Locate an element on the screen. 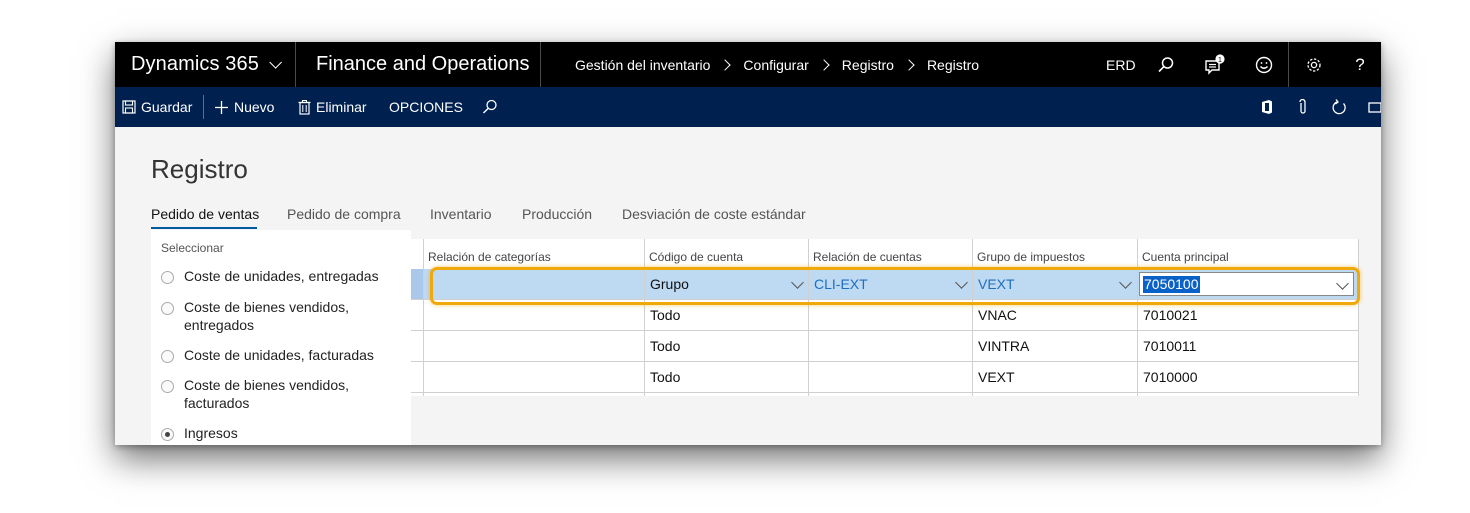  radio-option: Coste de unidades, facturadas is located at coordinates (282, 355).